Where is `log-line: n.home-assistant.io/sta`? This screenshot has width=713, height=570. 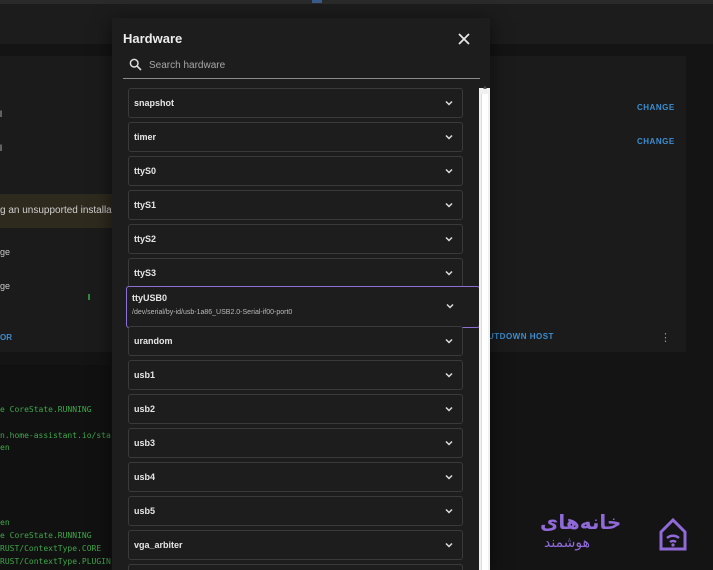
log-line: n.home-assistant.io/sta is located at coordinates (55, 435).